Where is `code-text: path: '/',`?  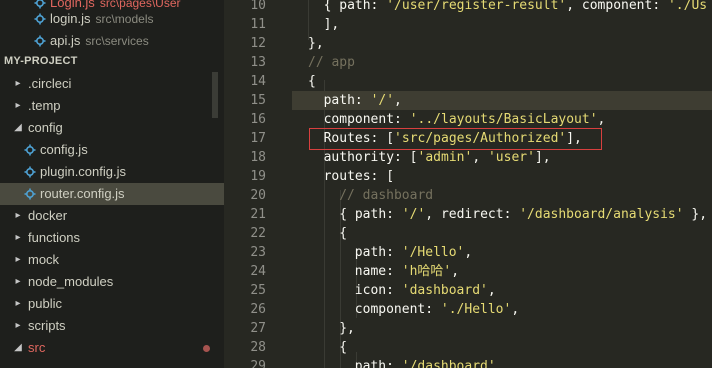 code-text: path: '/', is located at coordinates (363, 100).